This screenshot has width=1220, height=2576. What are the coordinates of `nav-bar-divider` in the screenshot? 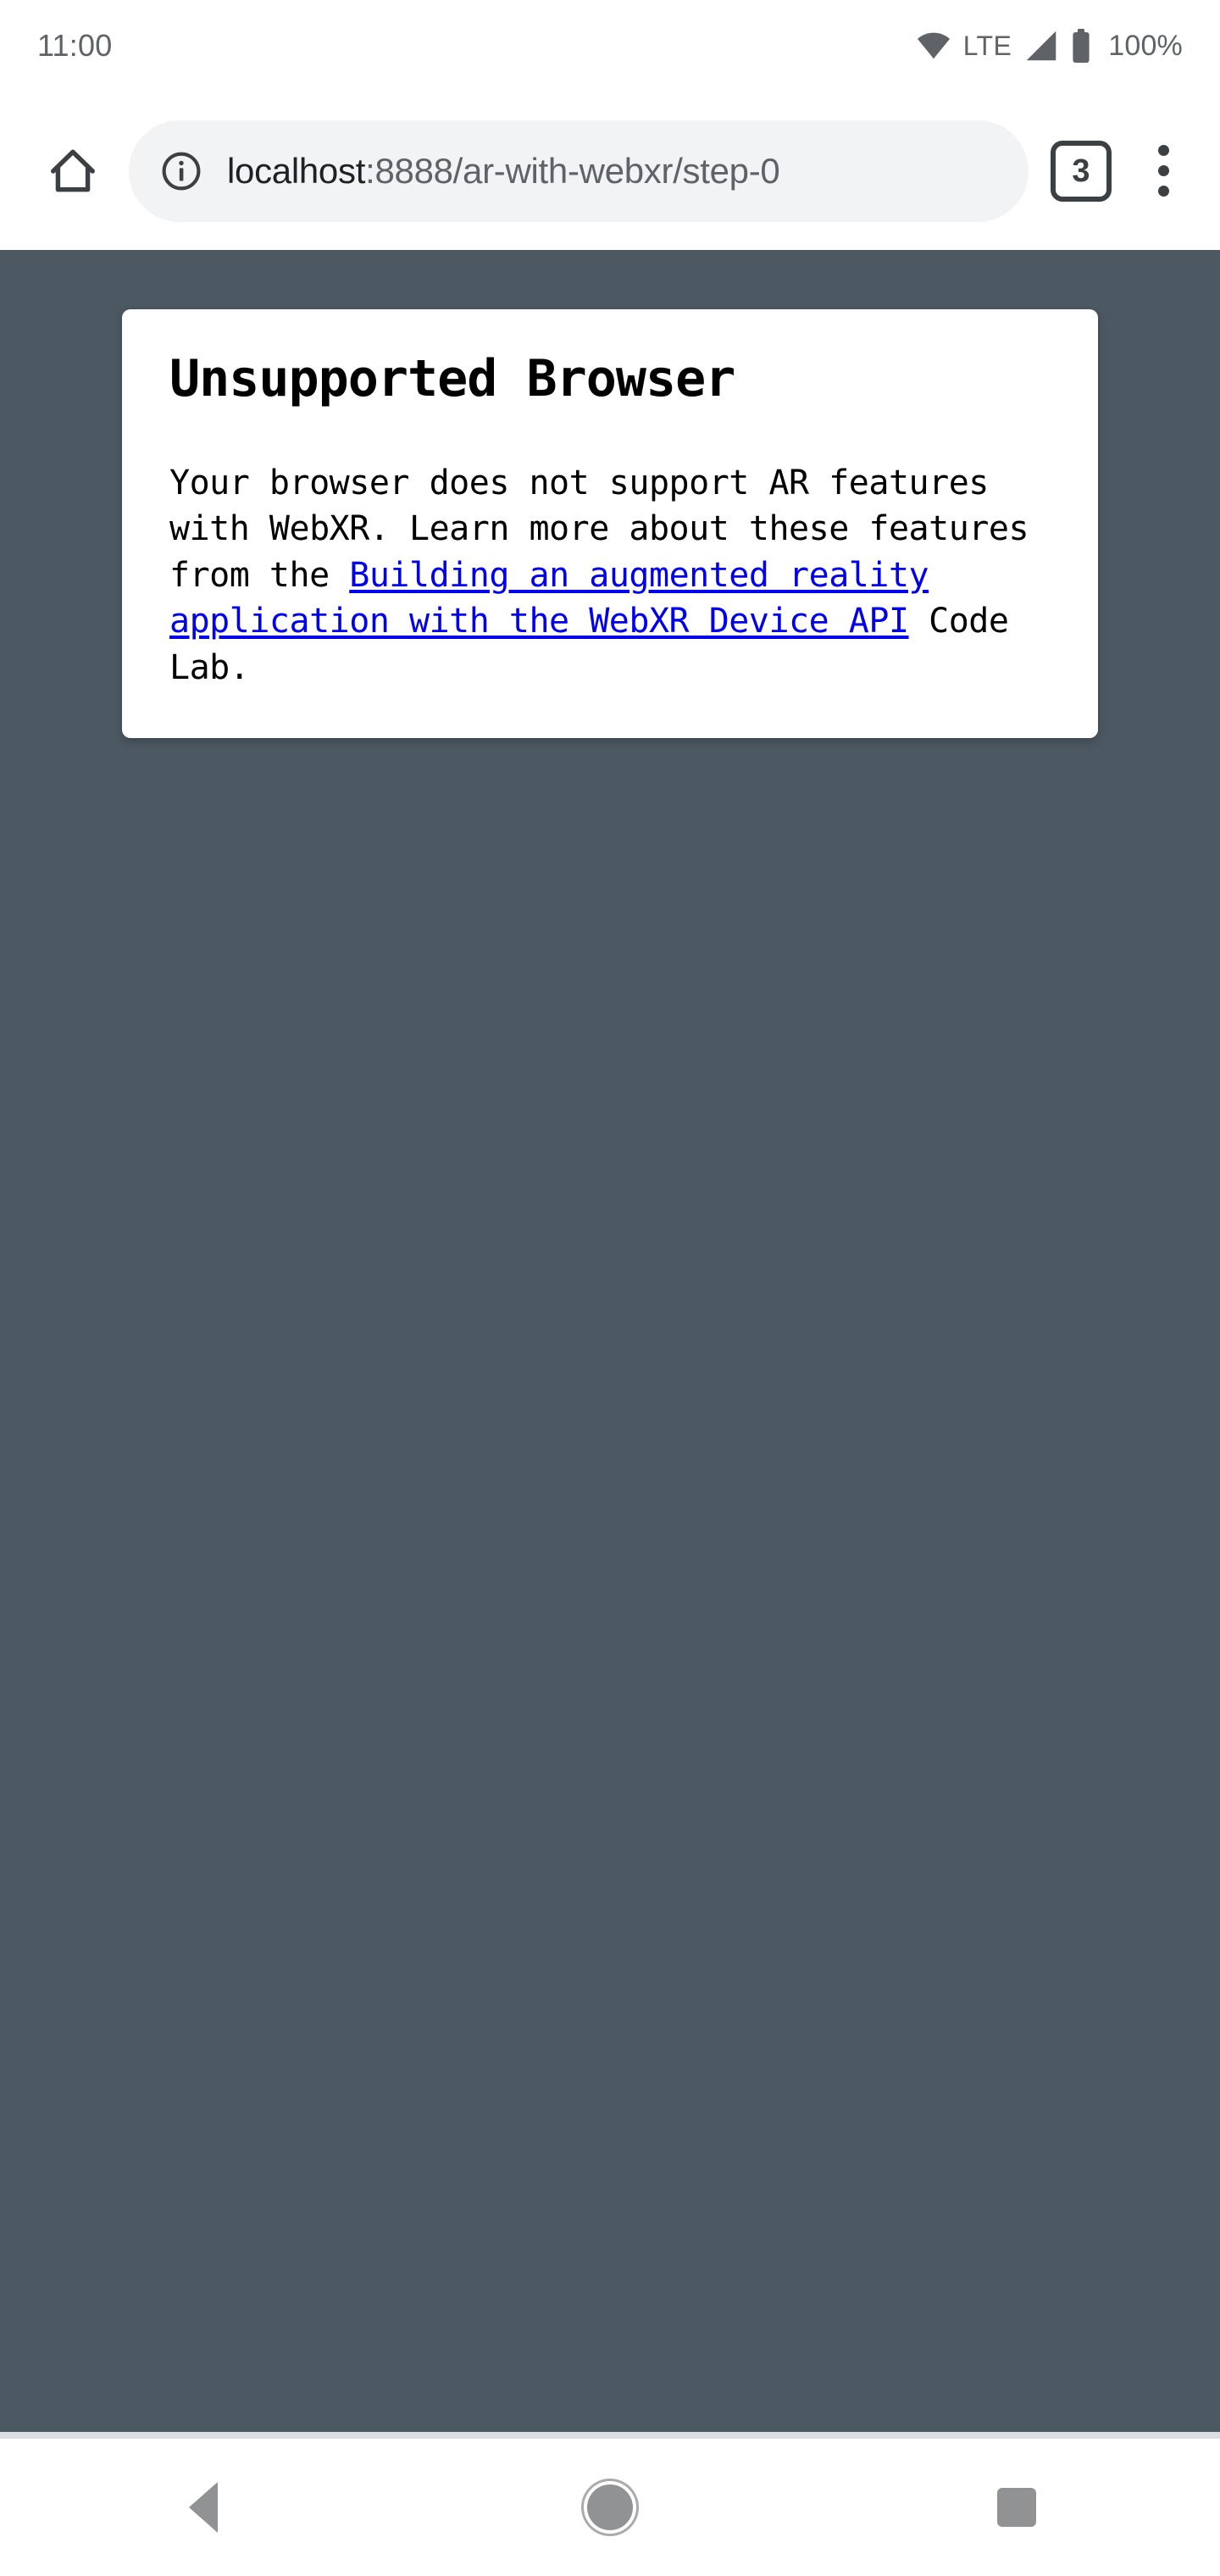 It's located at (610, 2435).